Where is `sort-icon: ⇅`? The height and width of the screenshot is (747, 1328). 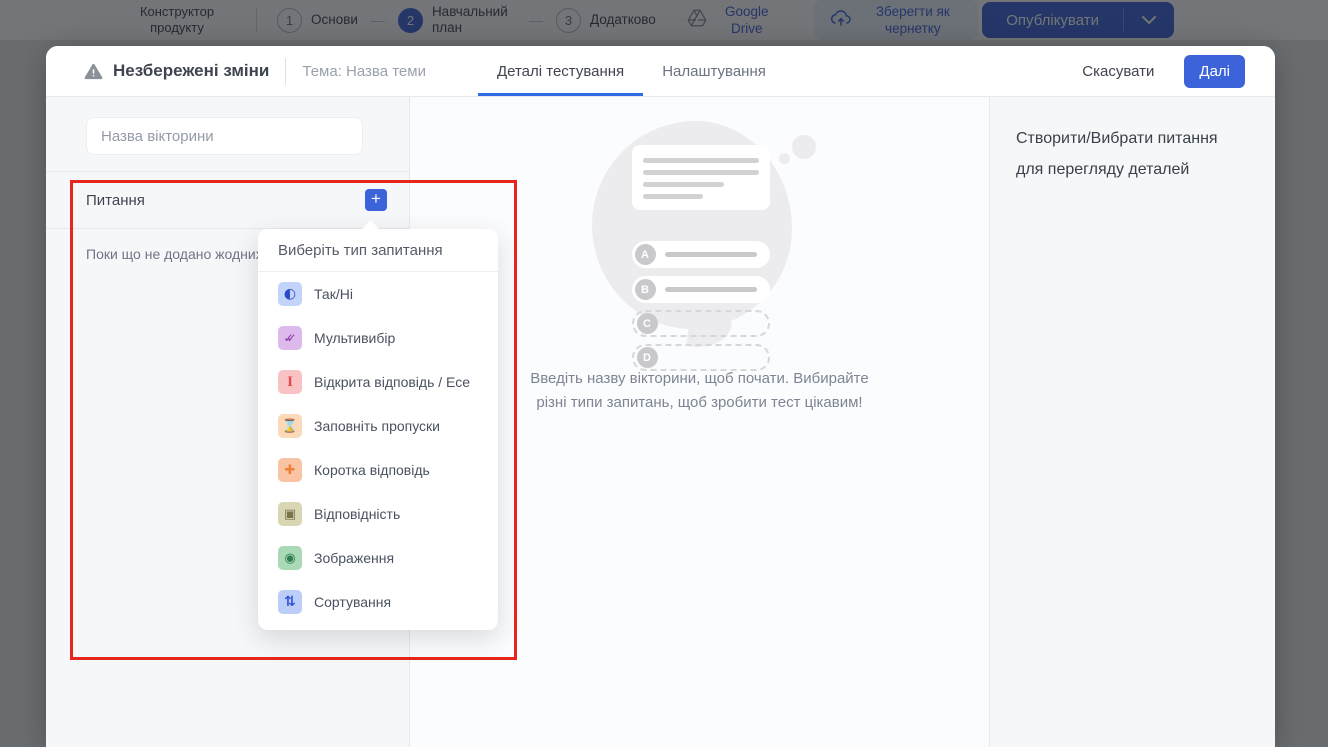
sort-icon: ⇅ is located at coordinates (290, 602).